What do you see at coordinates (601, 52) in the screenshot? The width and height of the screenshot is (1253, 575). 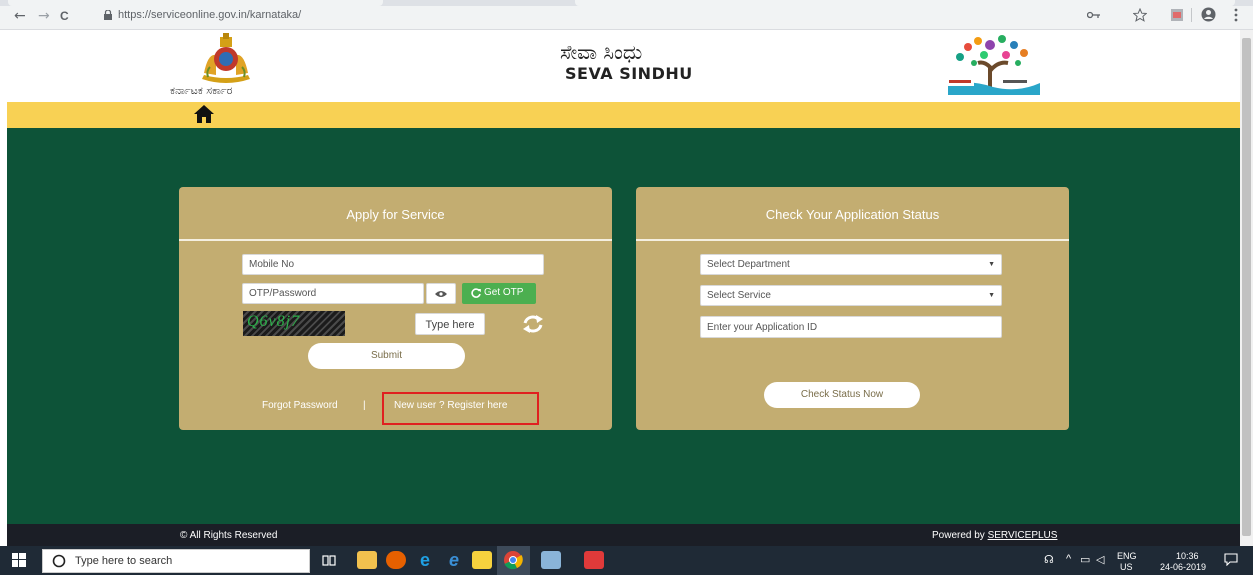 I see `brand-title-kannada: ಸೇವಾ ಸಿಂಧು` at bounding box center [601, 52].